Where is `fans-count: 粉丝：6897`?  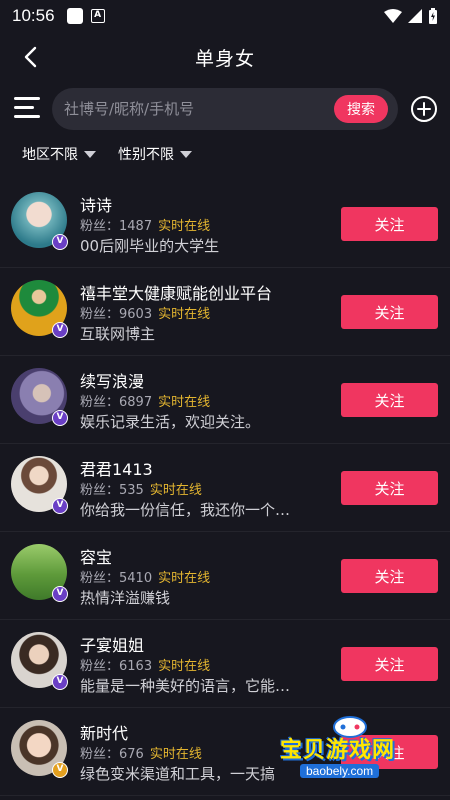
fans-count: 粉丝：6897 is located at coordinates (116, 402).